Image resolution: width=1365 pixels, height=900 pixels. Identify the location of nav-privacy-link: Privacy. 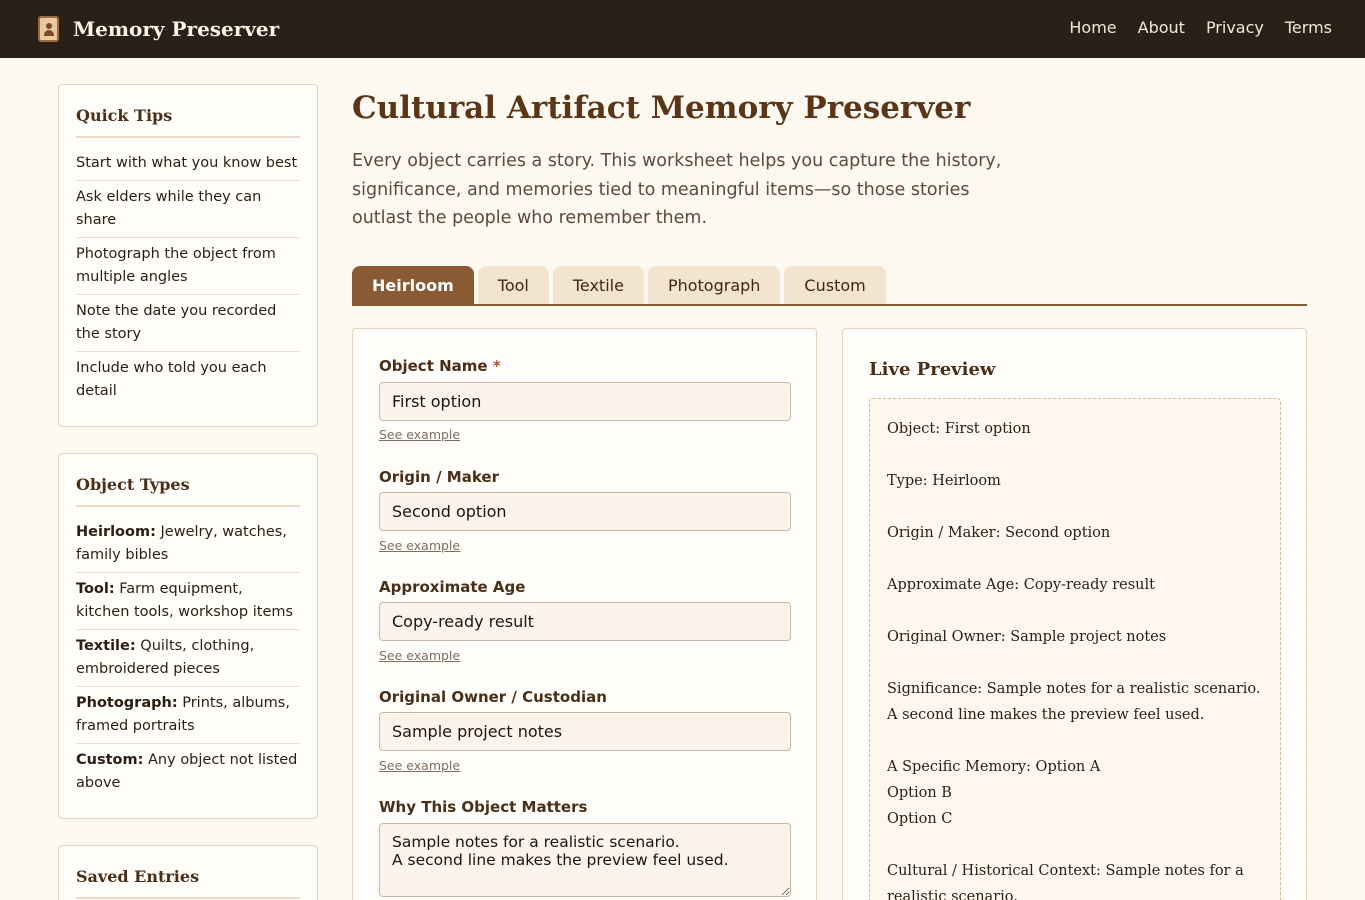
(1235, 27).